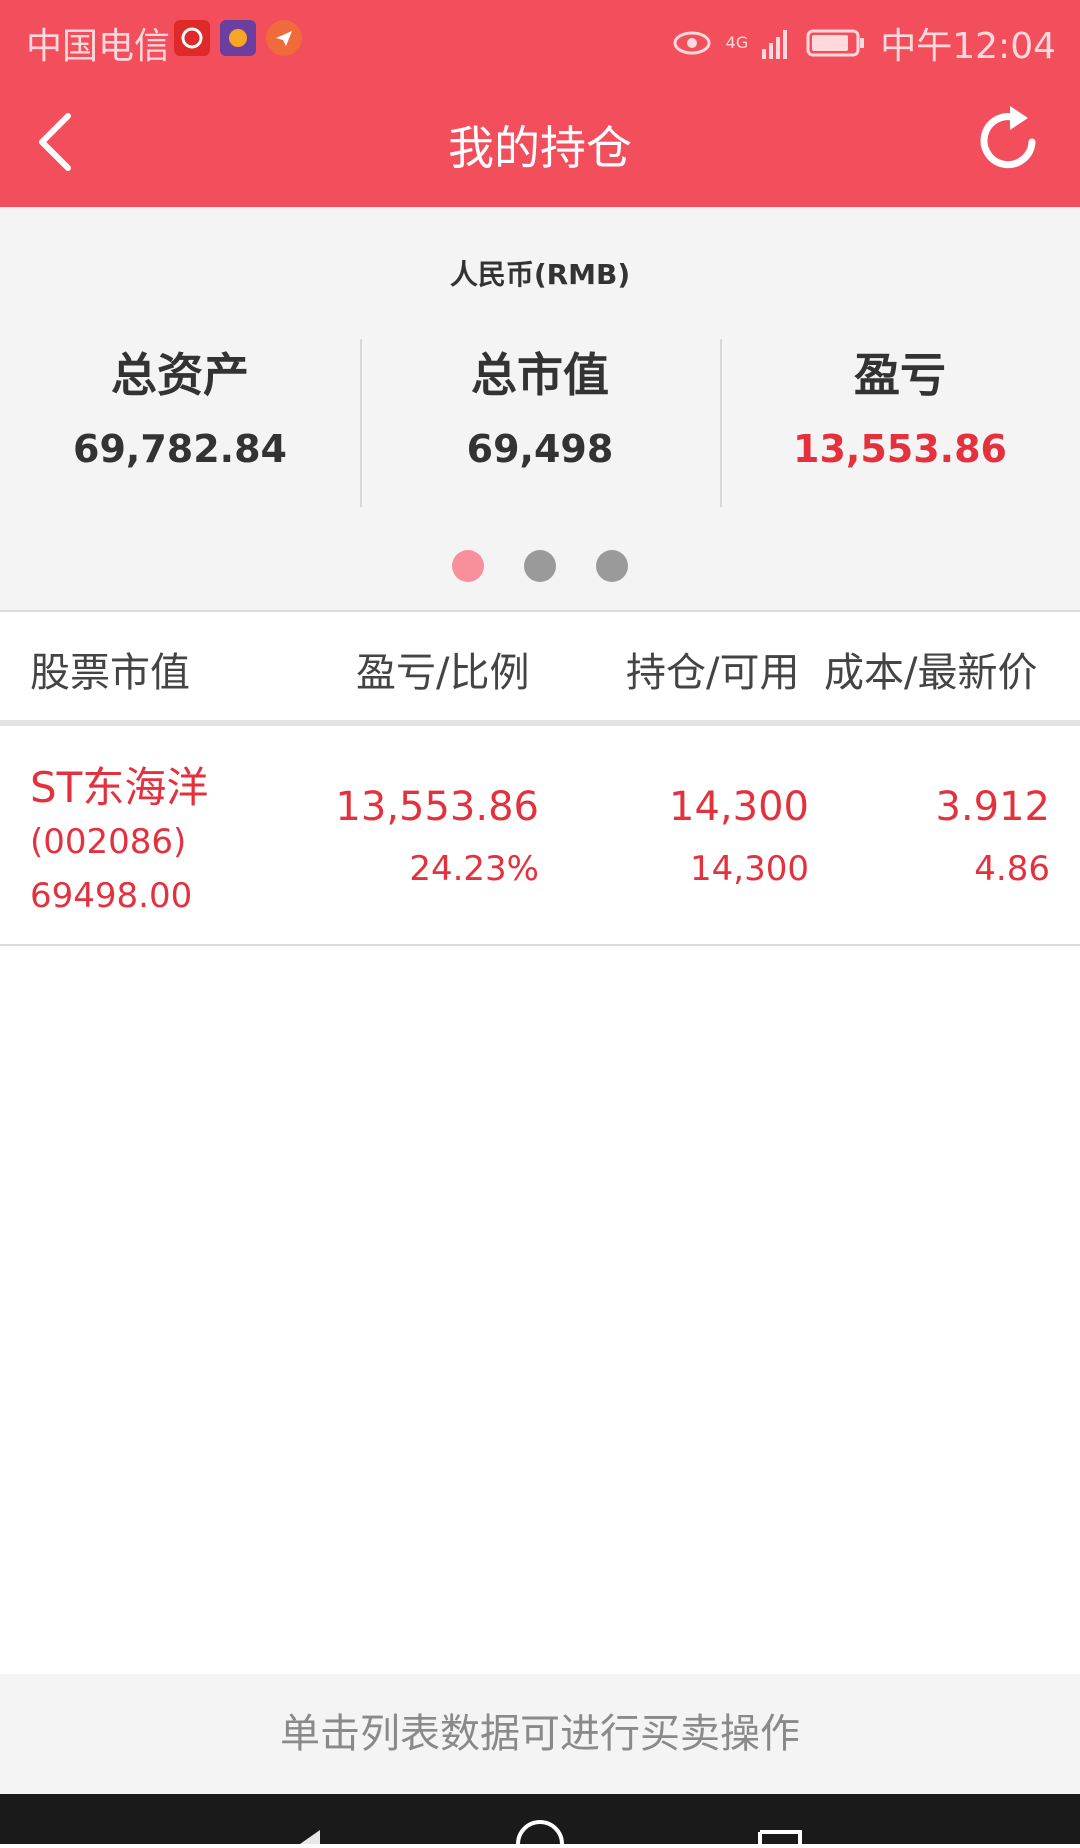  I want to click on table-header: 股票市值 盈亏/比例 持仓/可用 成本/最新价, so click(540, 666).